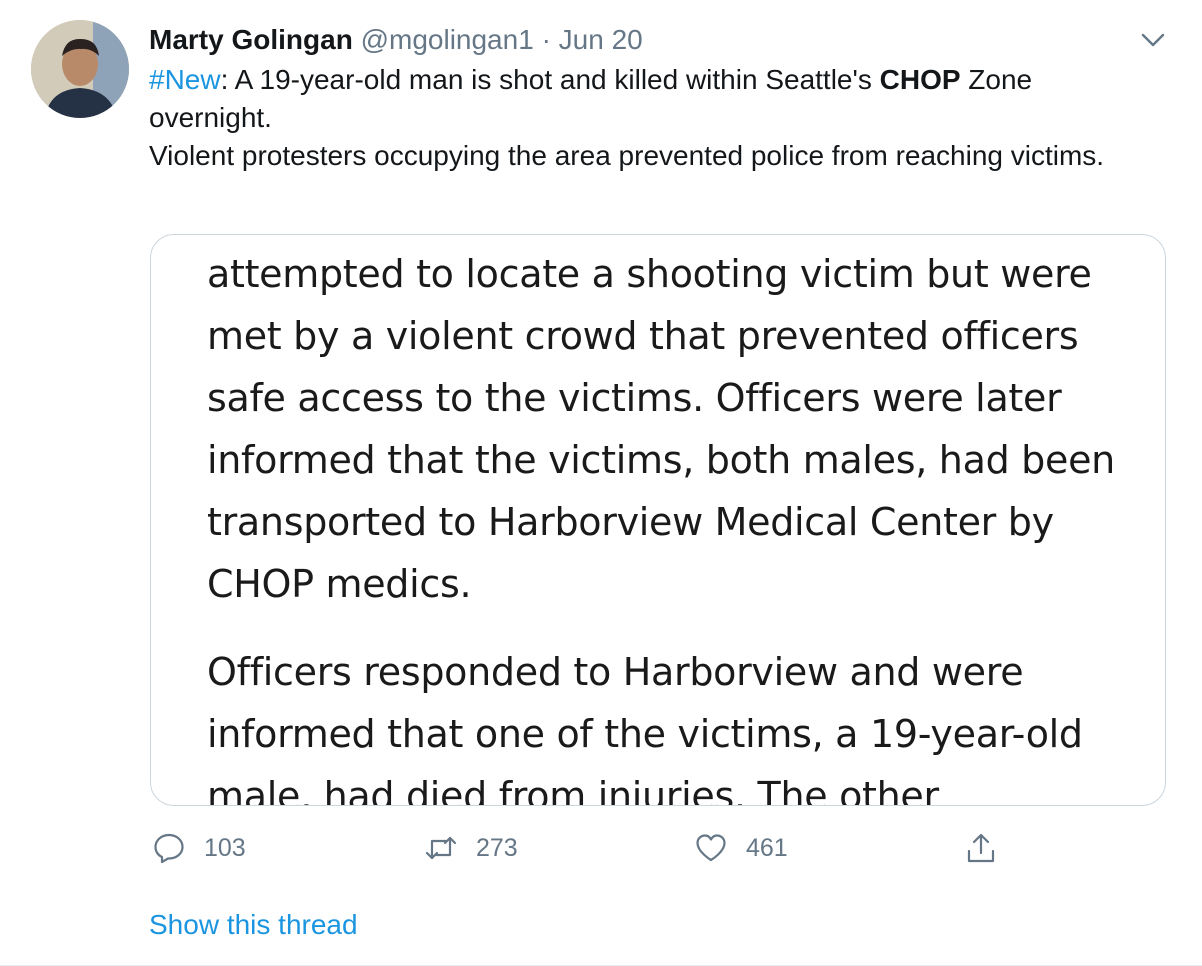  What do you see at coordinates (471, 848) in the screenshot?
I see `retweet-button: 273` at bounding box center [471, 848].